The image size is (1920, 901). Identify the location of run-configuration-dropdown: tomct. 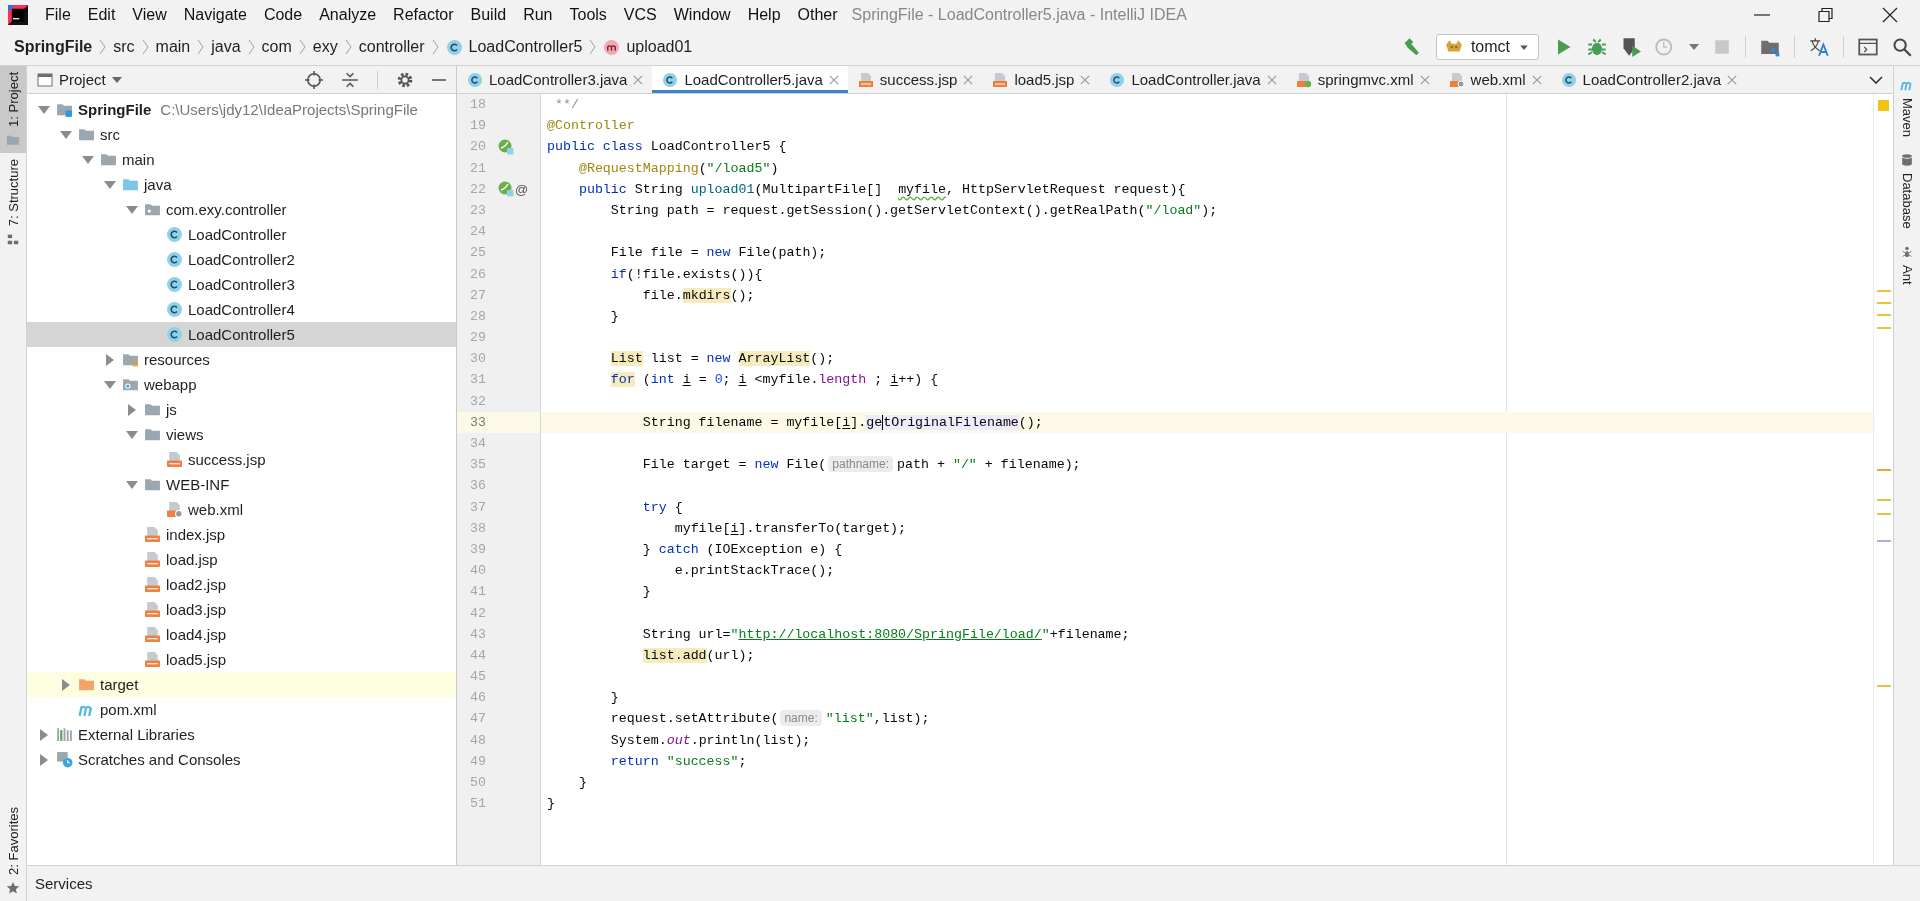
(1487, 47).